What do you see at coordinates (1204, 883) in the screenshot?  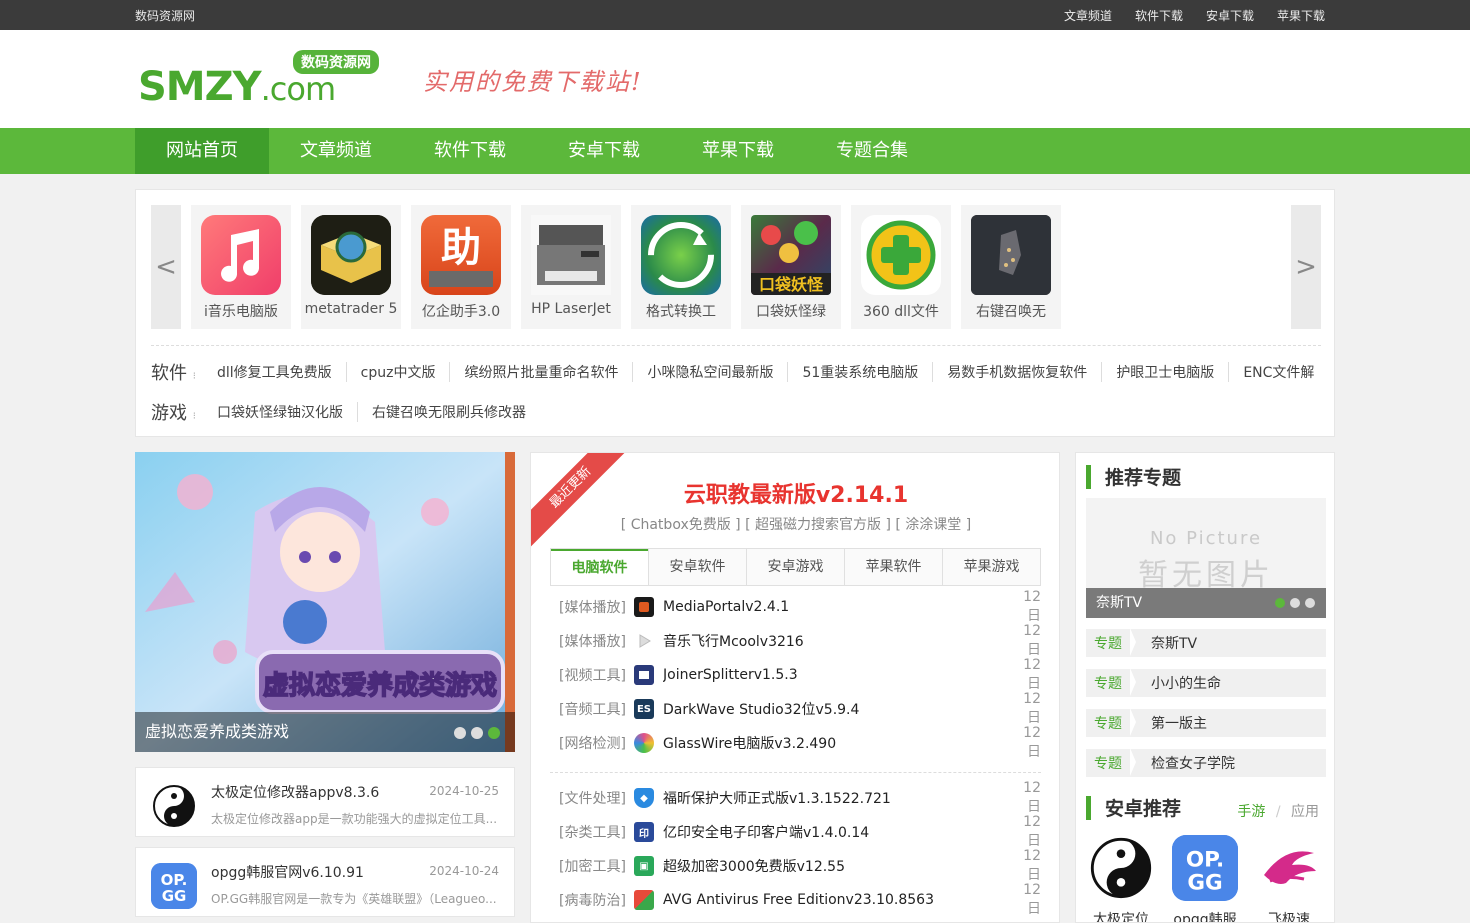 I see `svg-text: GG` at bounding box center [1204, 883].